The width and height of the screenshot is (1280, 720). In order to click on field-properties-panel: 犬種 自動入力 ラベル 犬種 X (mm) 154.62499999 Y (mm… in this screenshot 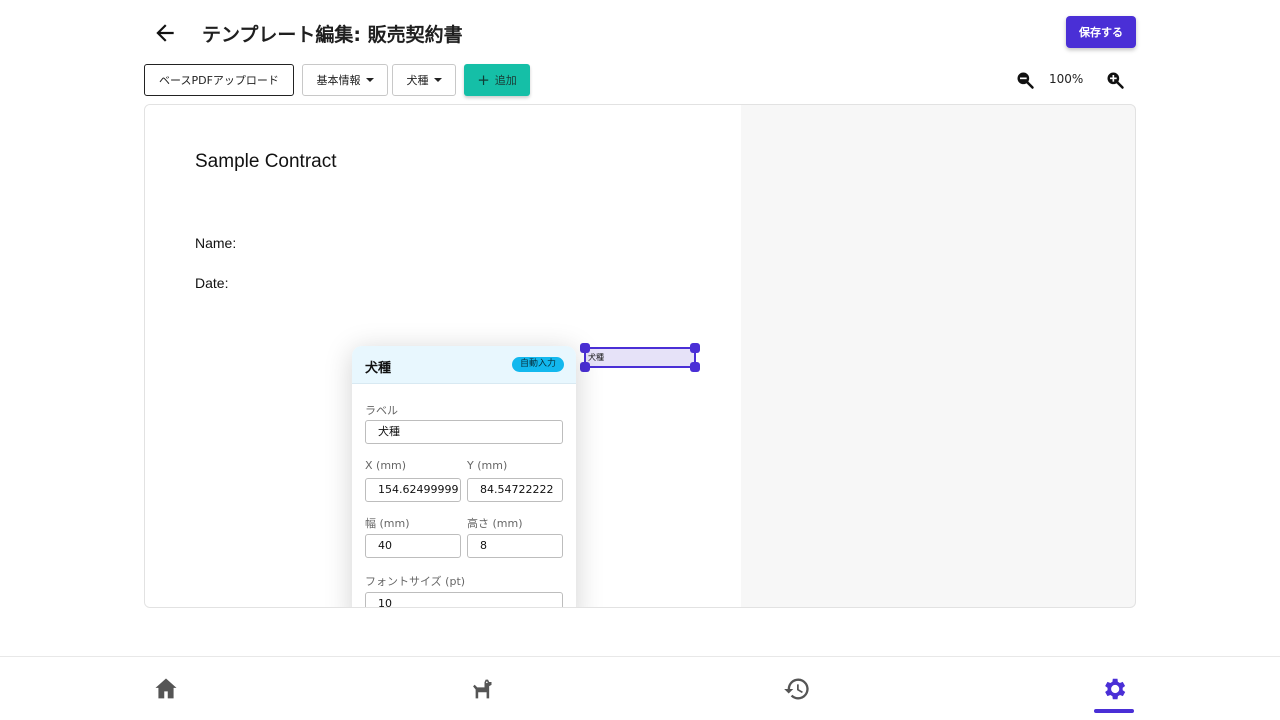, I will do `click(464, 476)`.